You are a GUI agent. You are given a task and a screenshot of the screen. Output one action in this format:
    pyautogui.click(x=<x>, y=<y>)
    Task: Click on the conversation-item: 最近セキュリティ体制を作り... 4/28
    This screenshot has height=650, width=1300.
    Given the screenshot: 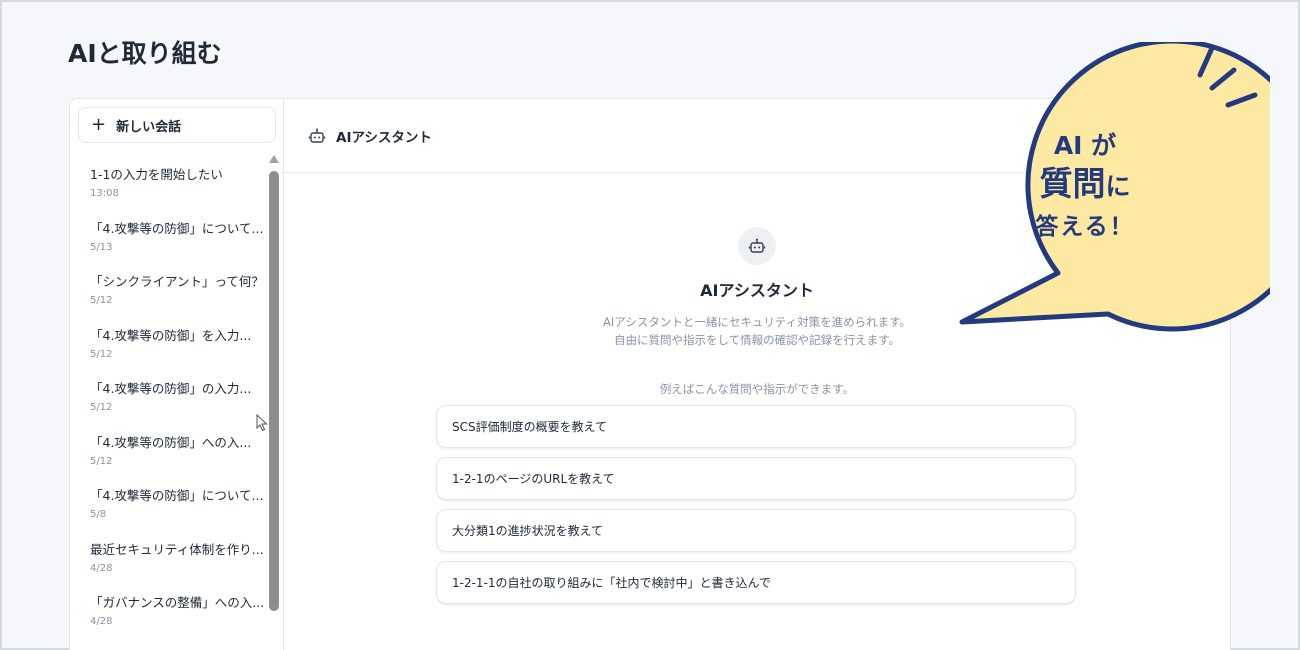 What is the action you would take?
    pyautogui.click(x=170, y=557)
    